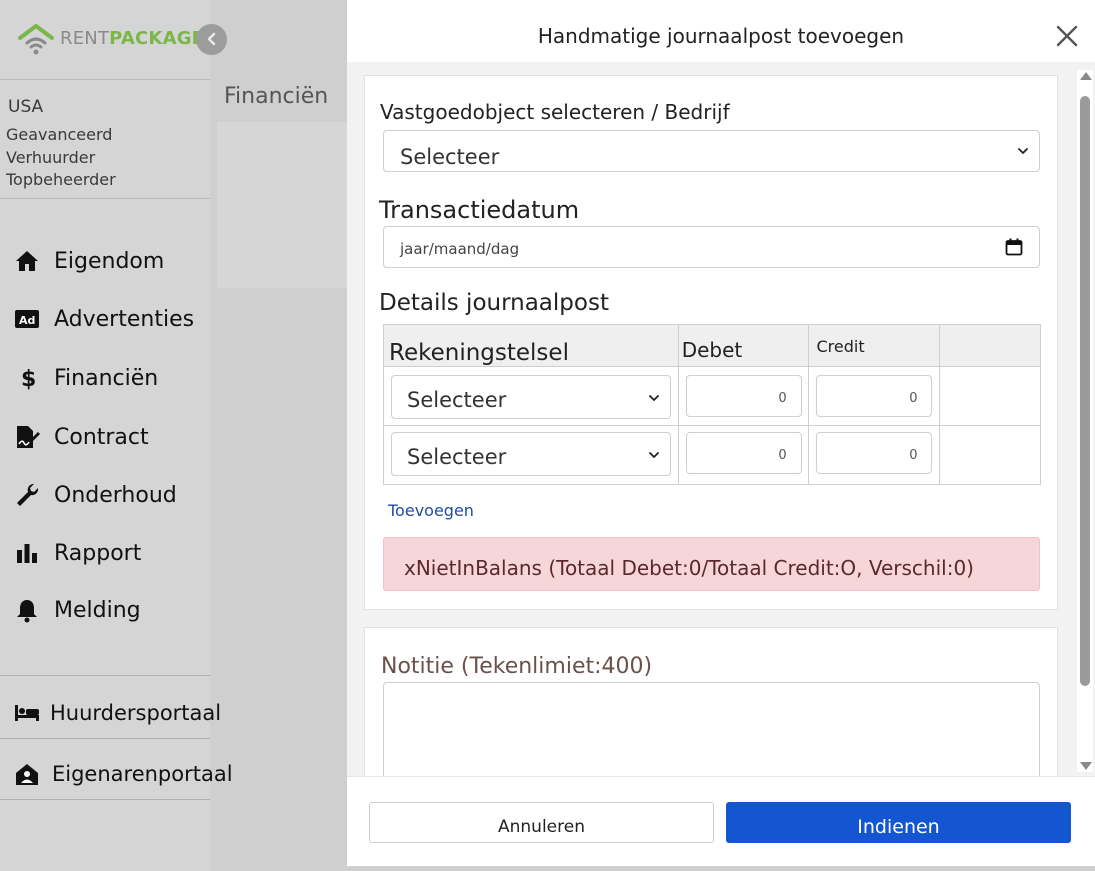  I want to click on contract-icon, so click(28, 437).